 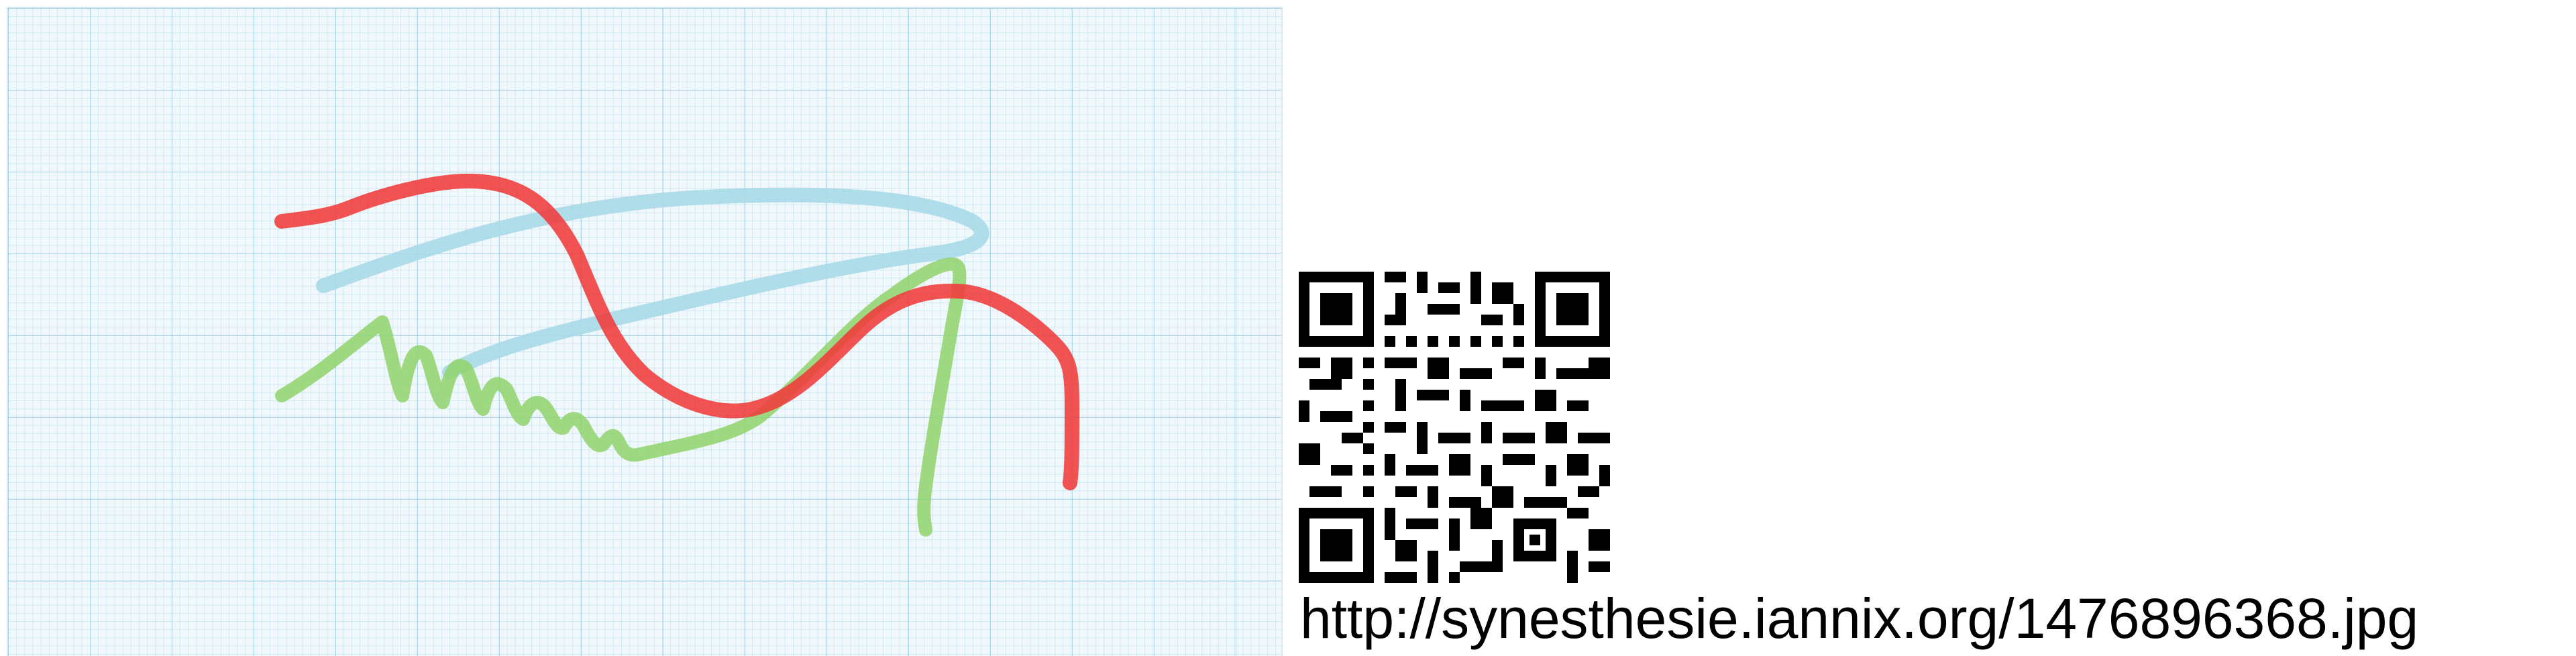 I want to click on qr-code-icon, so click(x=1454, y=428).